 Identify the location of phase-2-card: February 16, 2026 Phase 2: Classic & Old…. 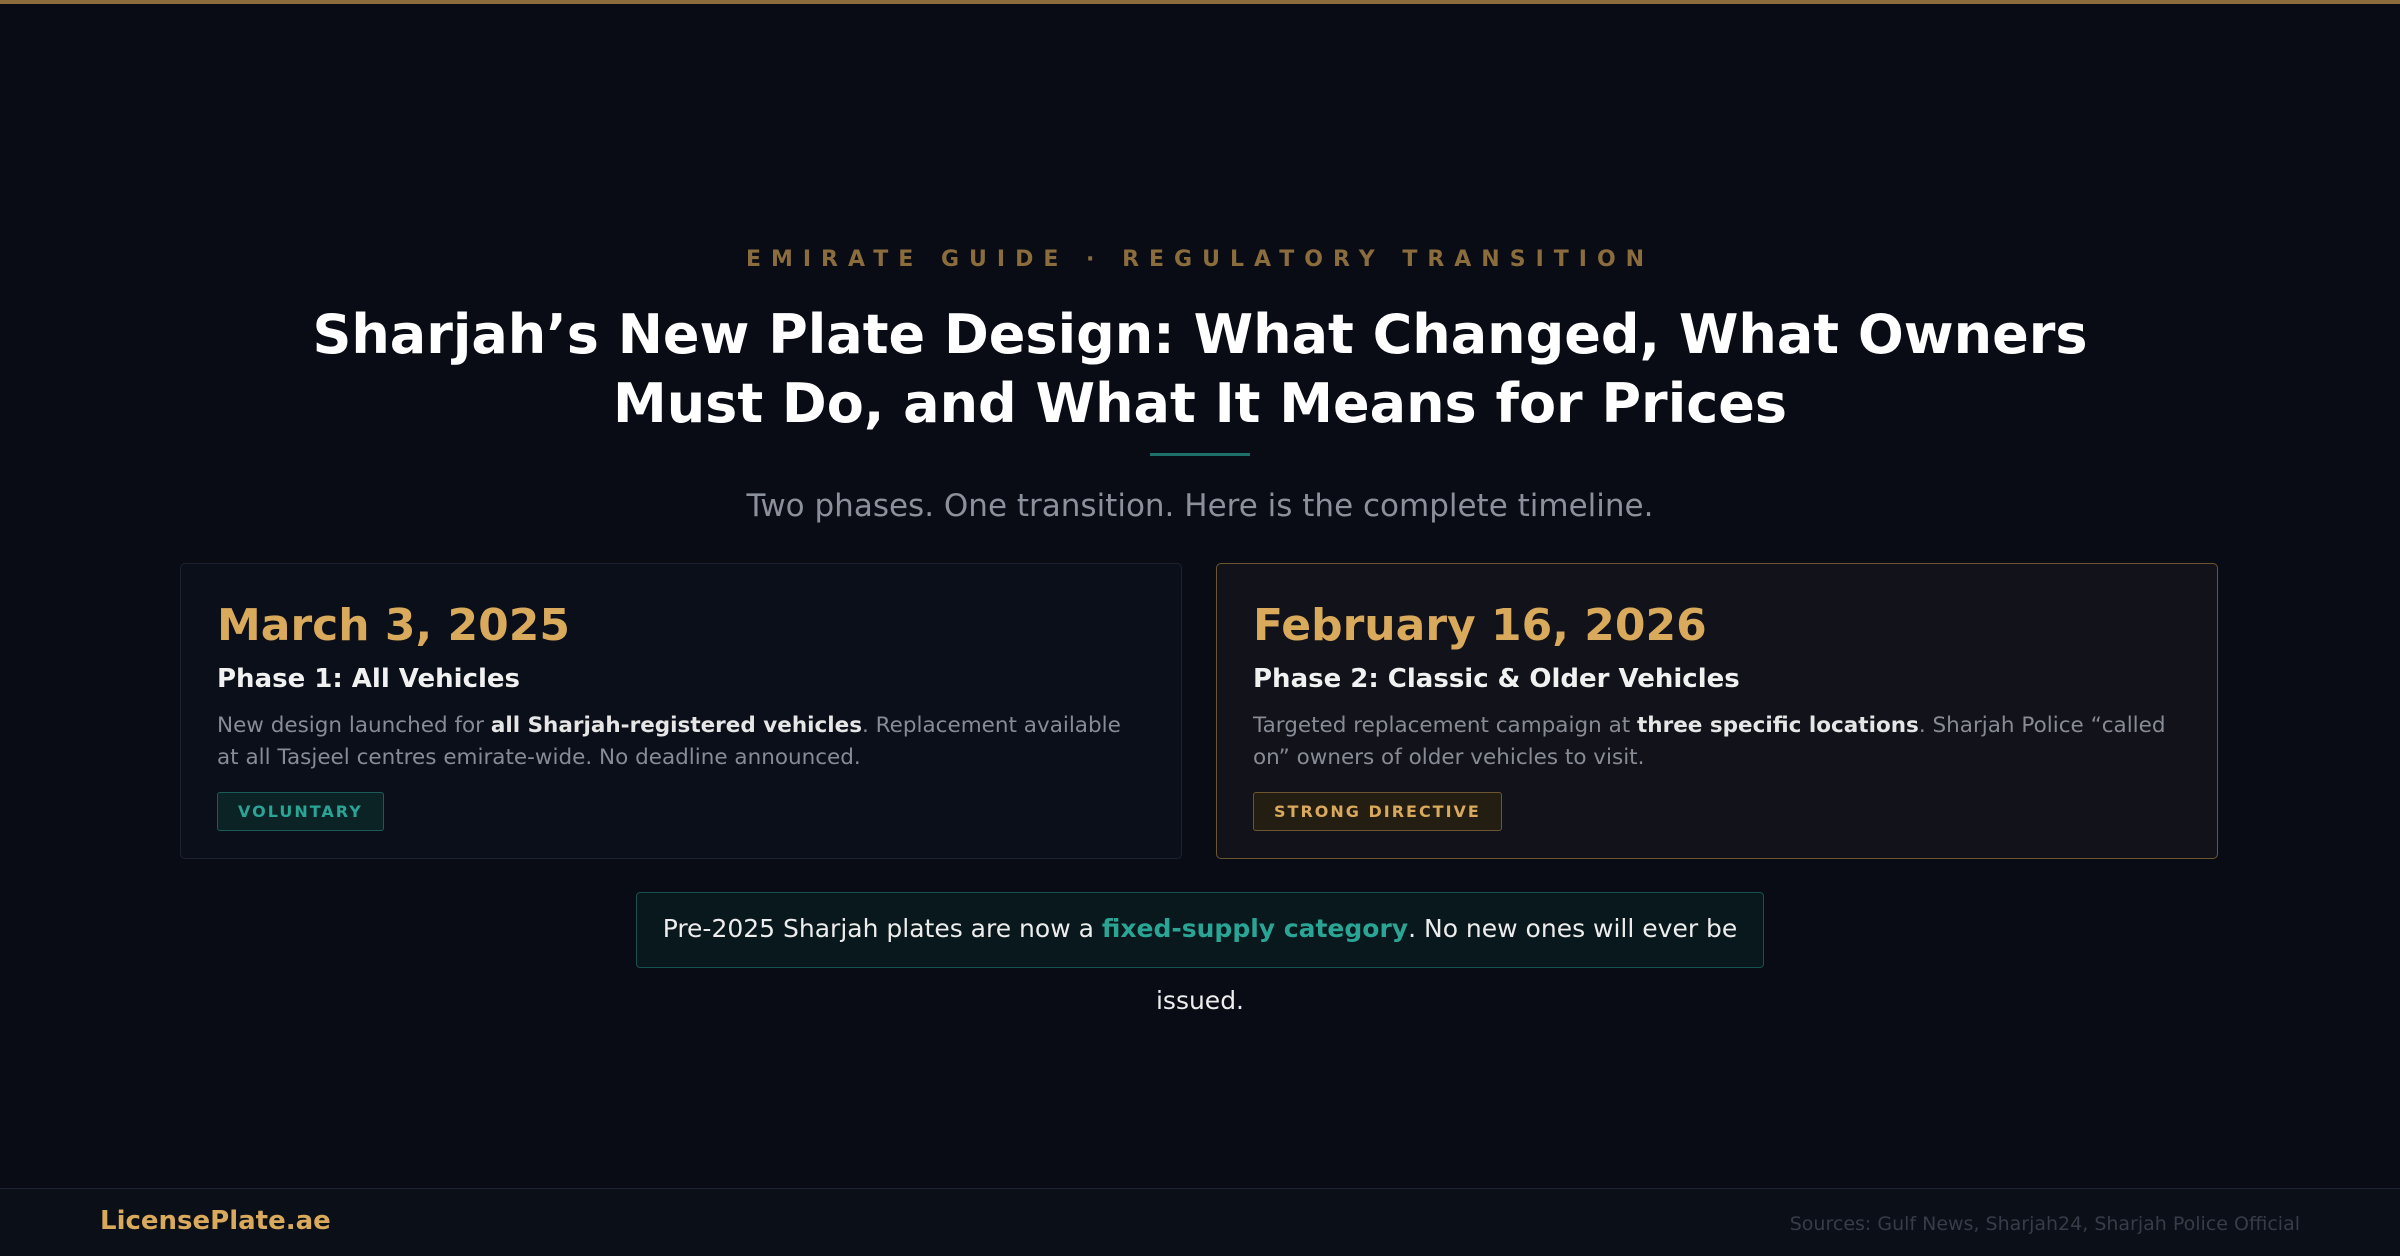
(1717, 711).